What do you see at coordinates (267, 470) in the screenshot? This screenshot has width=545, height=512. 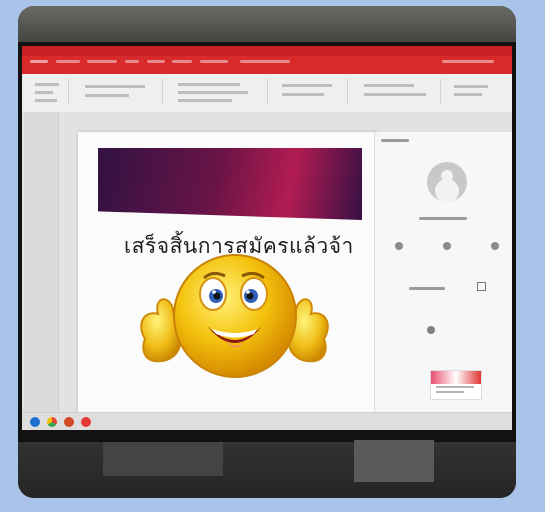 I see `desk-and-stand` at bounding box center [267, 470].